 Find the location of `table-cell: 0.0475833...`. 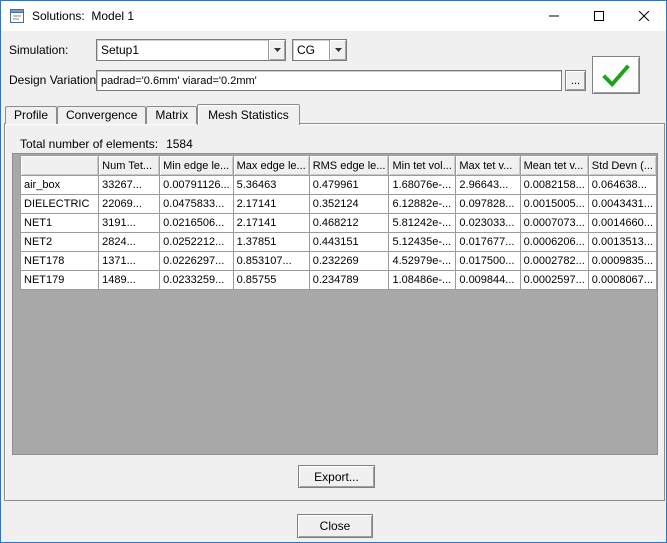

table-cell: 0.0475833... is located at coordinates (196, 204).